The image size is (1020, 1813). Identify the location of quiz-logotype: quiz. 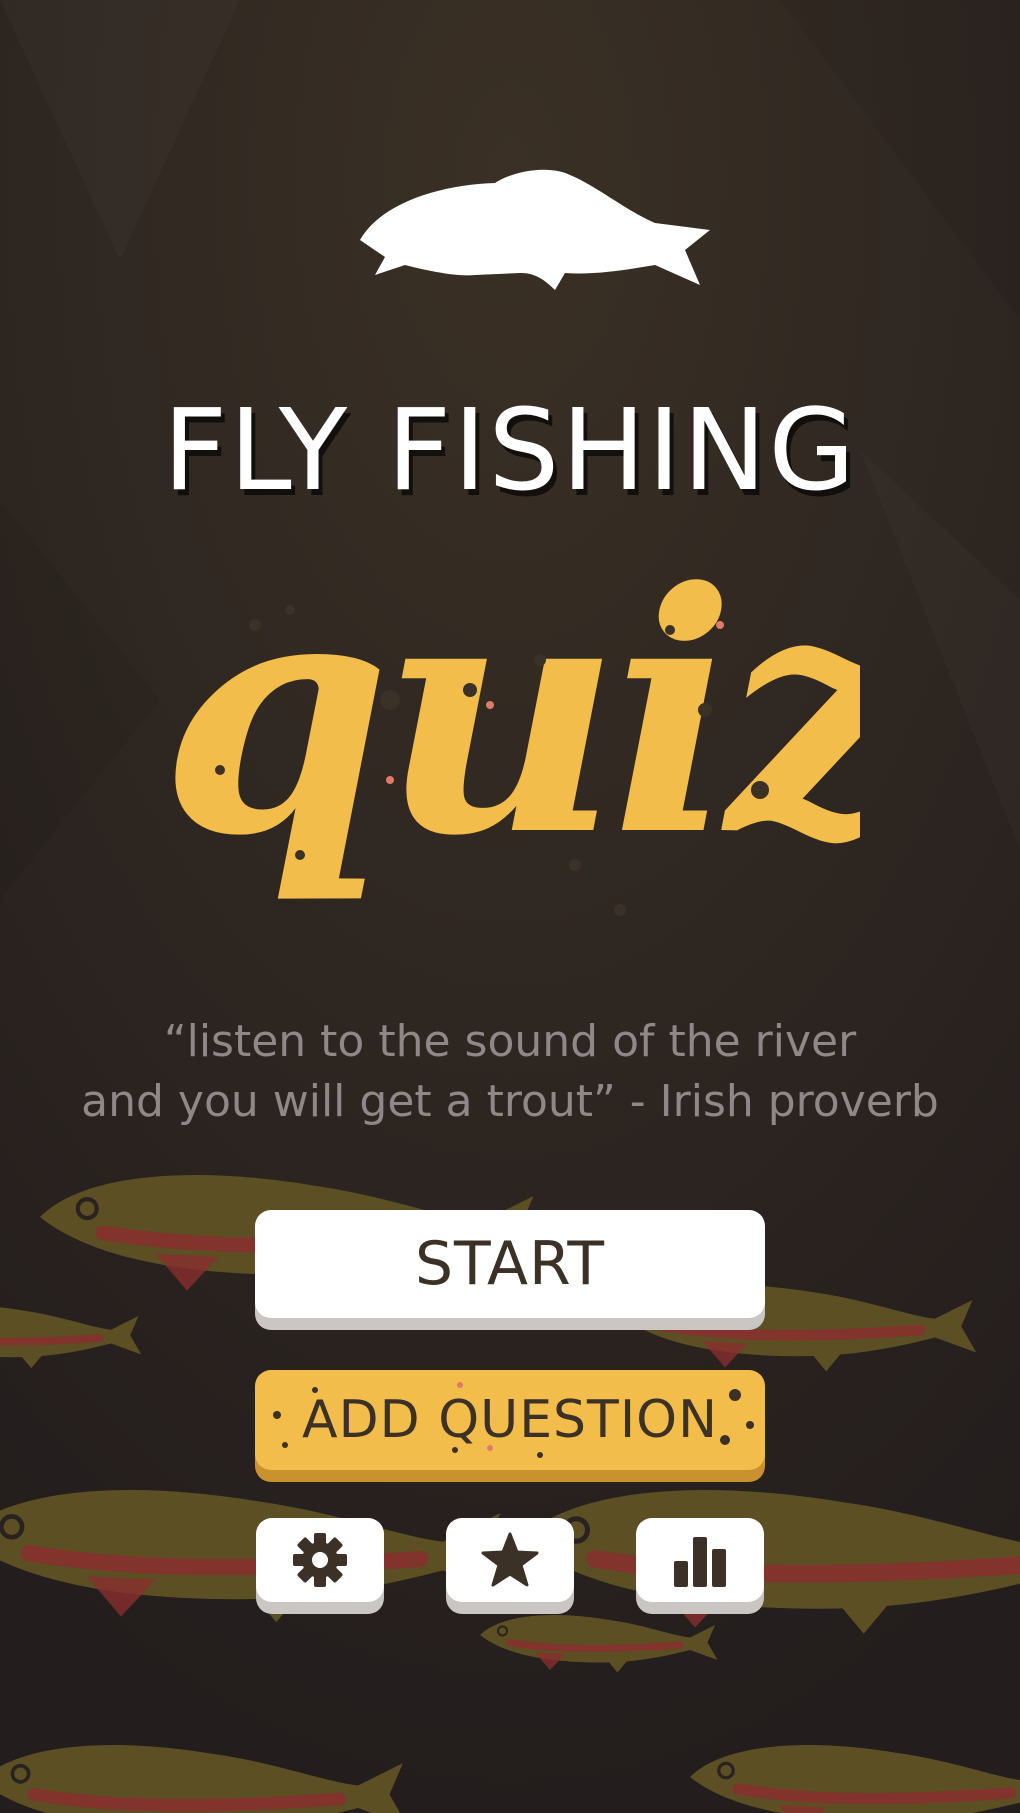
(510, 728).